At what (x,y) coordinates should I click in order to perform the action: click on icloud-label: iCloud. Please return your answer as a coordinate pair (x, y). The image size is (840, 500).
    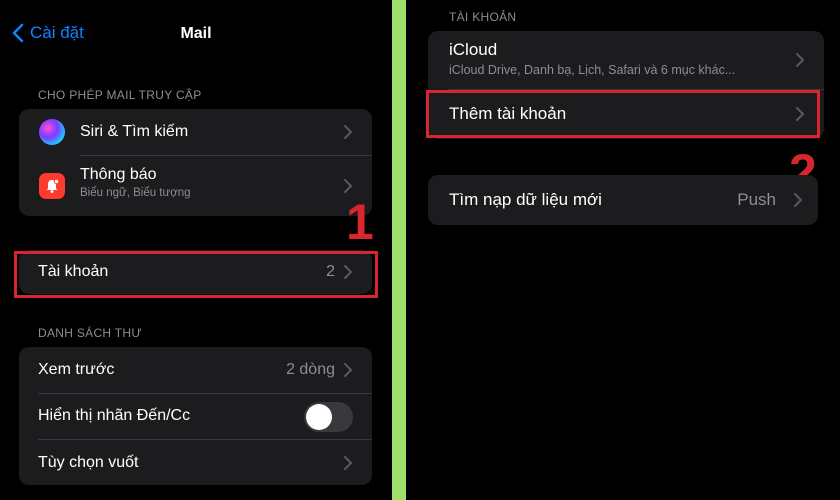
    Looking at the image, I should click on (473, 49).